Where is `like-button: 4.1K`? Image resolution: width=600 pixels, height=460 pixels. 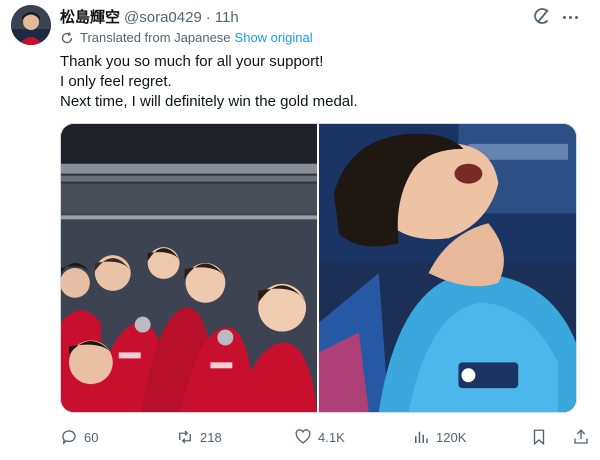
like-button: 4.1K is located at coordinates (319, 437).